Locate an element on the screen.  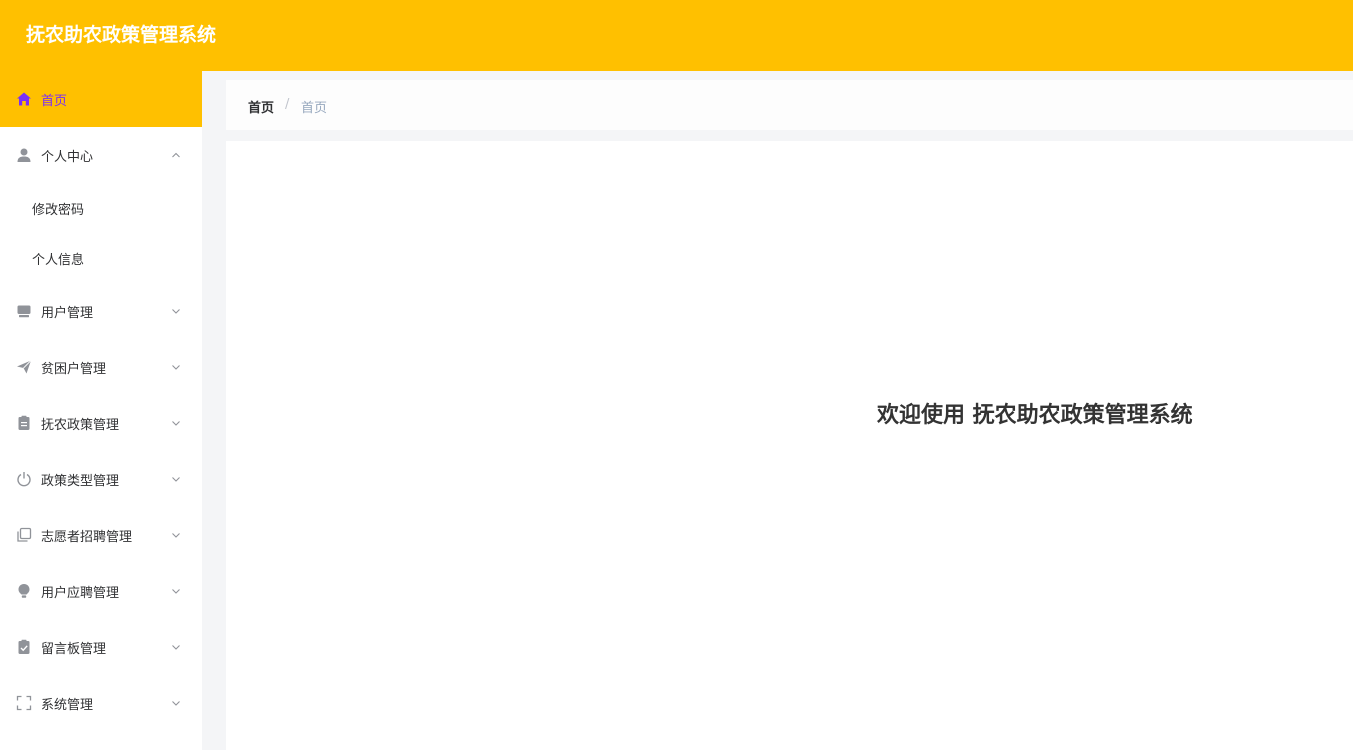
sidebar-item-user-management: 用户管理 is located at coordinates (101, 311).